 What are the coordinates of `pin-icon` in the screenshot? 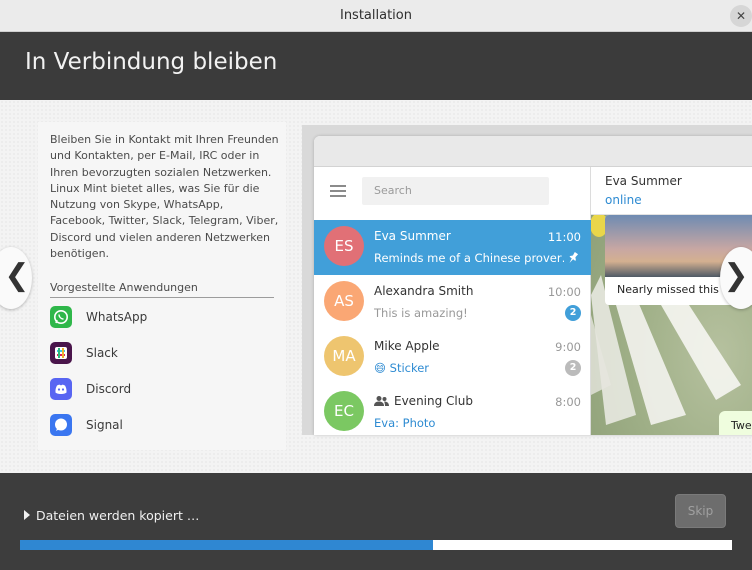 It's located at (574, 257).